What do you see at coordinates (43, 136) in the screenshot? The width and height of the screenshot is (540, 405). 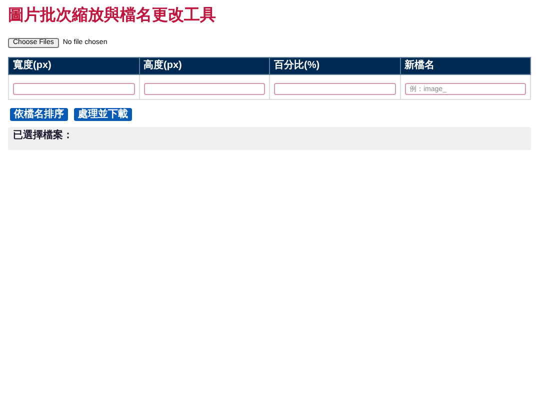 I see `selected-files-label: 已選擇檔案：` at bounding box center [43, 136].